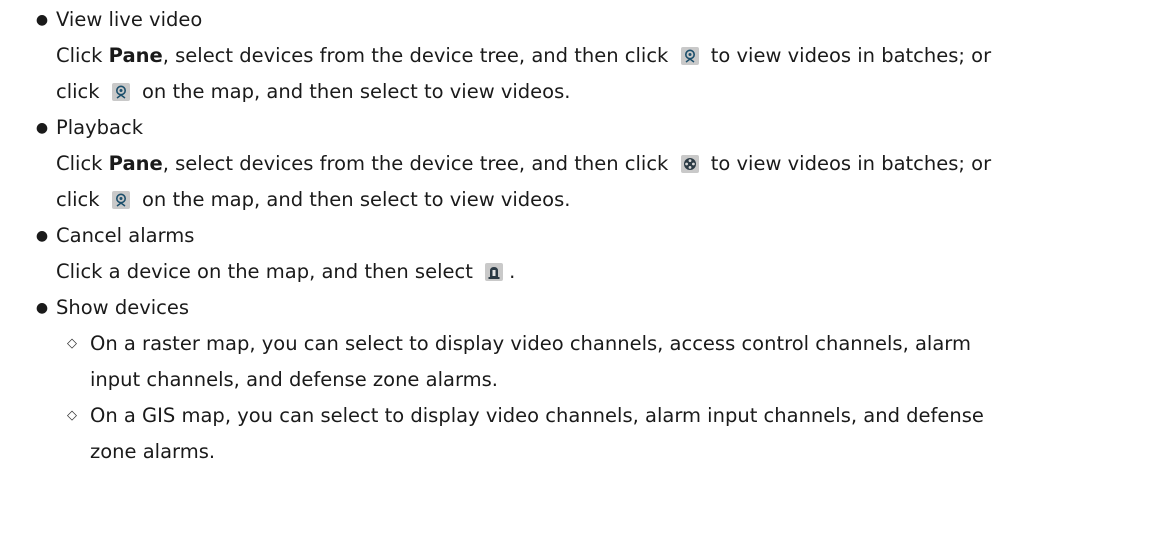  I want to click on item-title: Cancel alarms, so click(125, 235).